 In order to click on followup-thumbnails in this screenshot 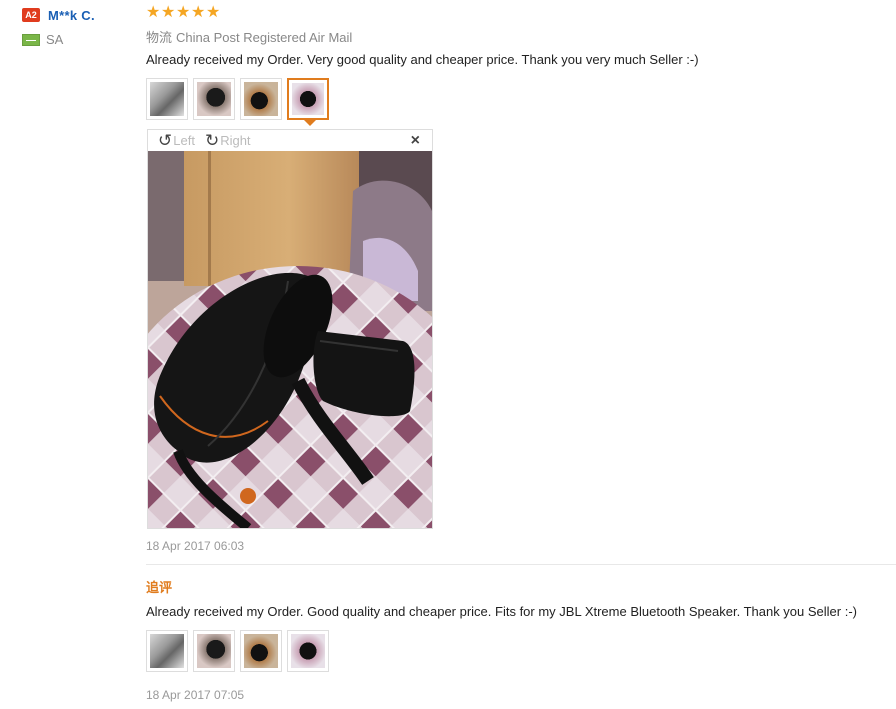, I will do `click(240, 651)`.